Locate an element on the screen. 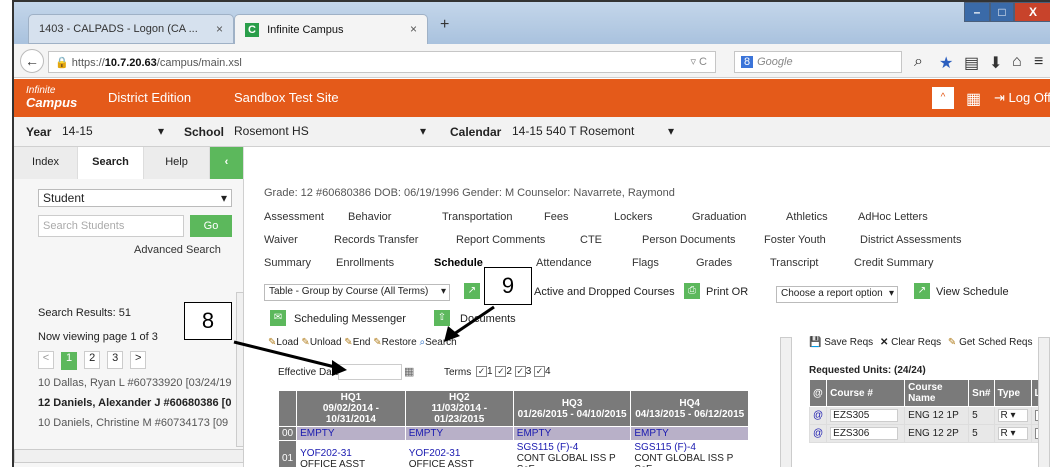 The height and width of the screenshot is (467, 1050). arrow-9-head is located at coordinates (452, 334).